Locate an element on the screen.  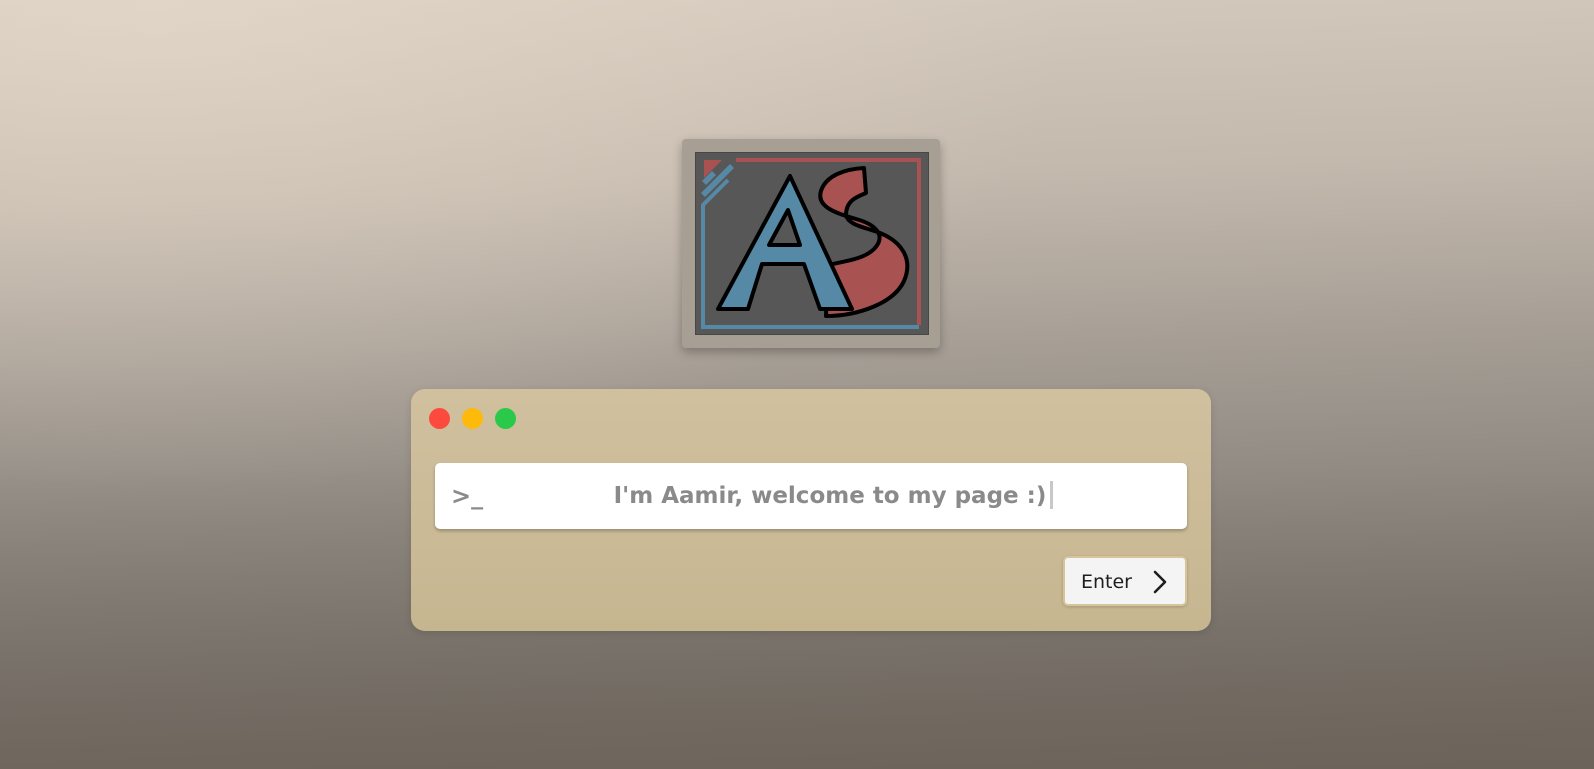
prompt-line: I'm Aamir, welcome to my page :) is located at coordinates (811, 496).